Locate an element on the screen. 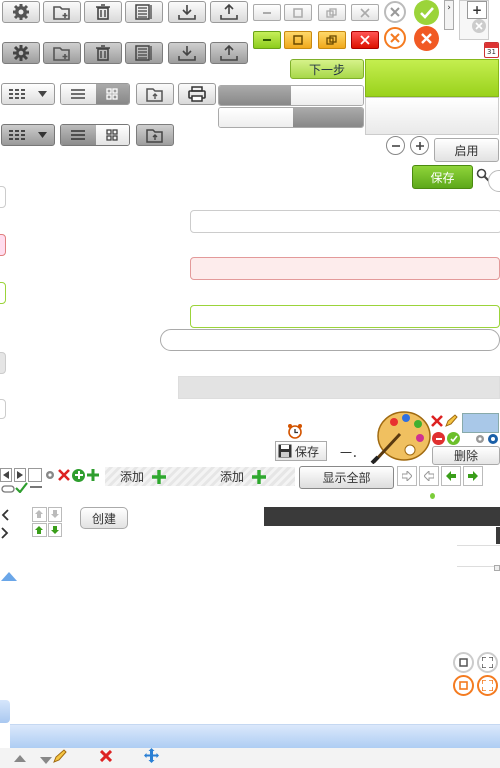 This screenshot has width=500, height=768. upload-folder-button is located at coordinates (155, 94).